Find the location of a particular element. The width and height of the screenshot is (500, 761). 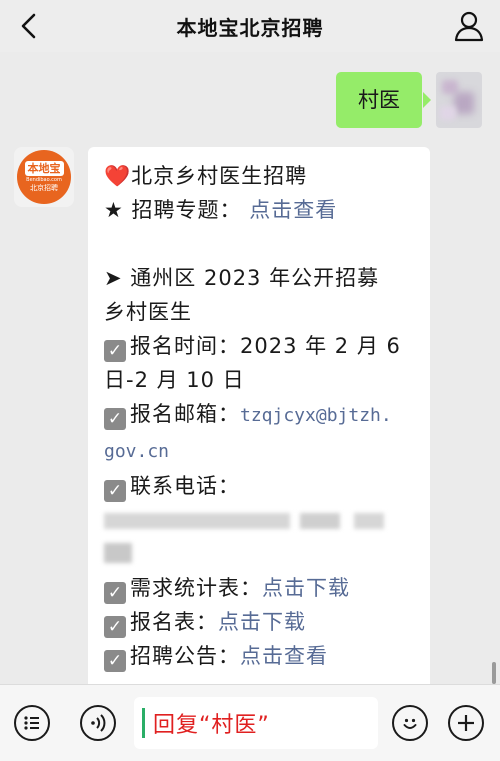

message-title: 北京乡村医生招聘 is located at coordinates (219, 176).